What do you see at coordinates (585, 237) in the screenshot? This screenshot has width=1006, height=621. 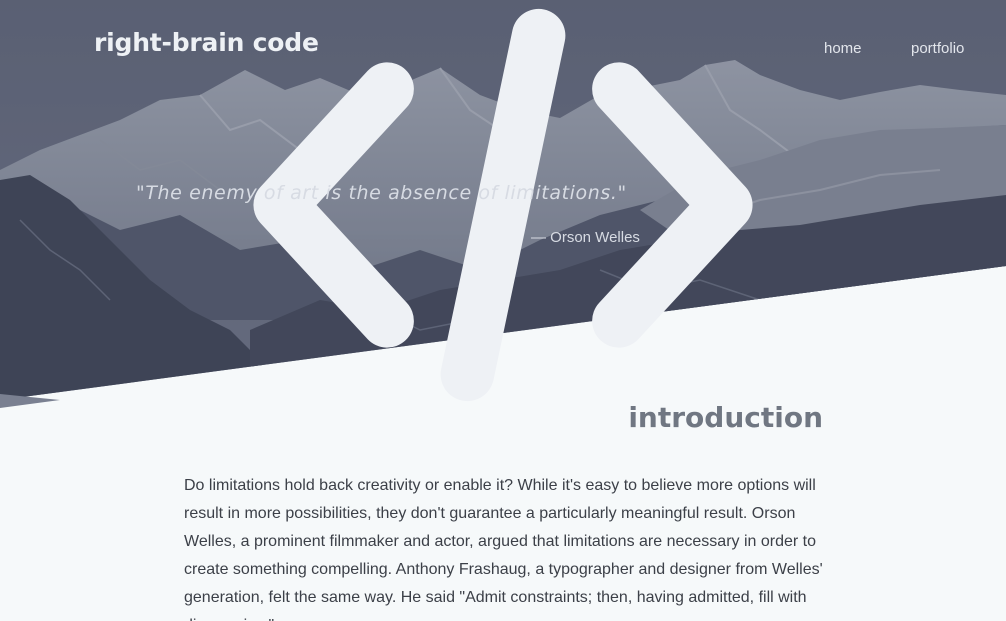 I see `quote-attribution: — Orson Welles` at bounding box center [585, 237].